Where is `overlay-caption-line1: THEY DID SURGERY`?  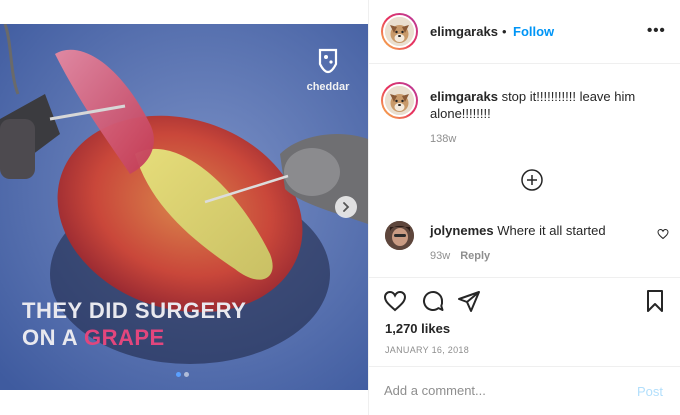
overlay-caption-line1: THEY DID SURGERY is located at coordinates (134, 310).